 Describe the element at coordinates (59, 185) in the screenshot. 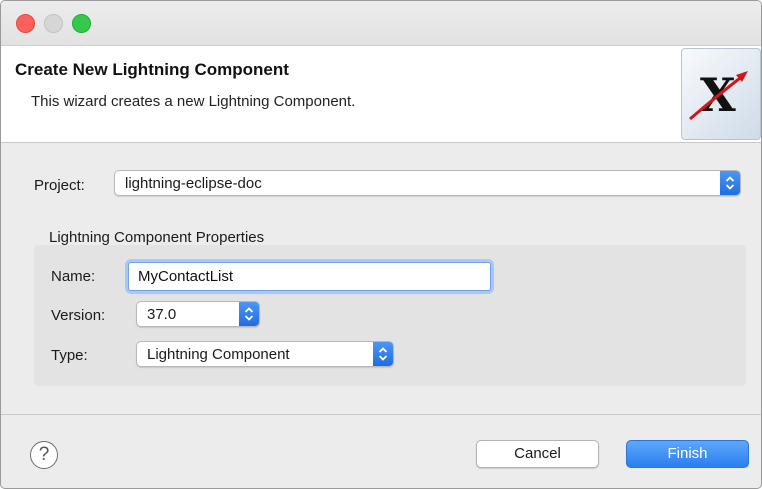

I see `project-label: Project:` at that location.